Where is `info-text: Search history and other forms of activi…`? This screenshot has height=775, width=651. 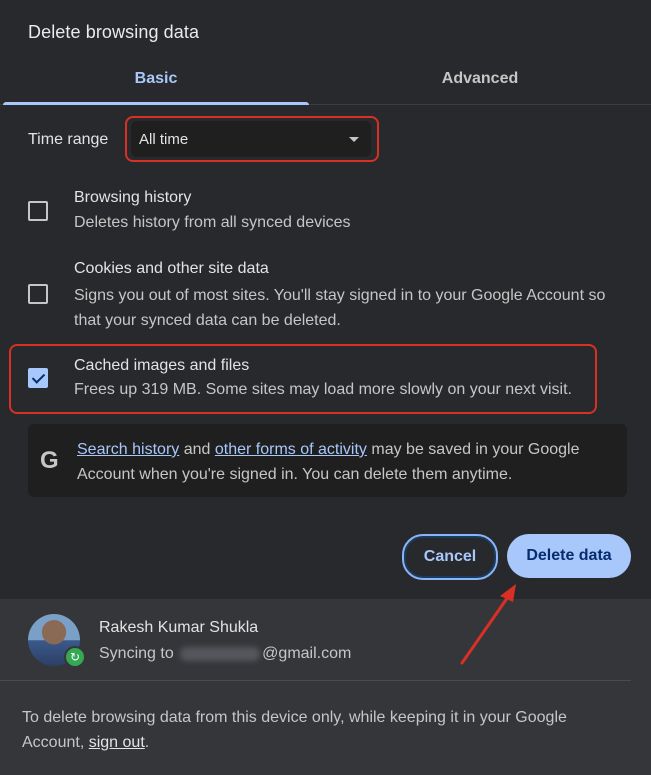 info-text: Search history and other forms of activi… is located at coordinates (347, 462).